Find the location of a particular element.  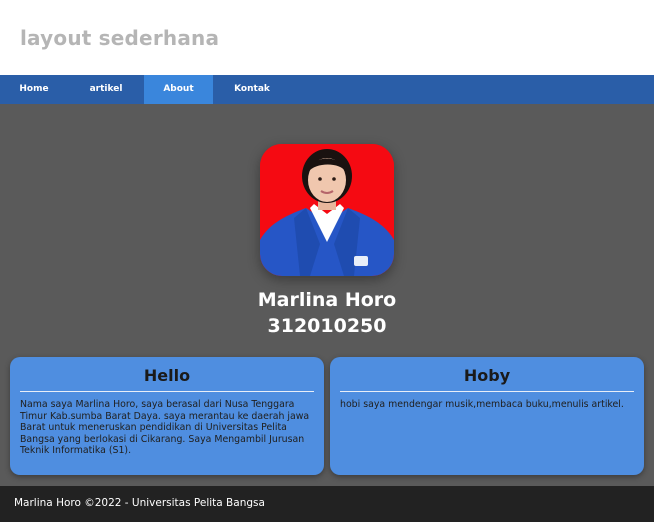

site-title: layout sederhana is located at coordinates (120, 38).